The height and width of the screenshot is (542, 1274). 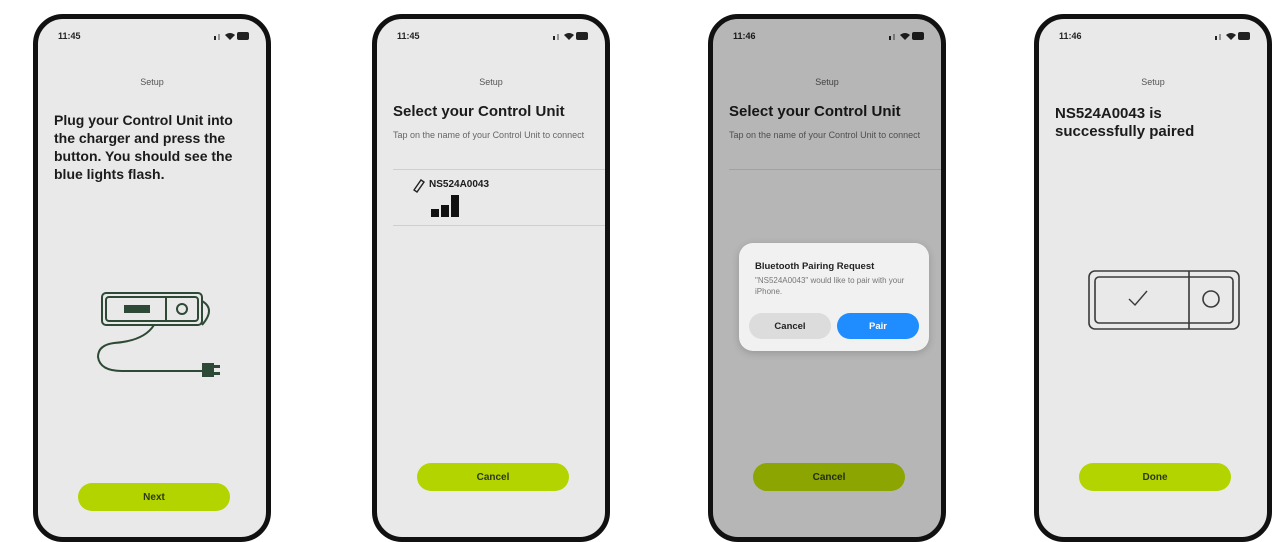 What do you see at coordinates (1164, 300) in the screenshot?
I see `paired-device-illustration-icon` at bounding box center [1164, 300].